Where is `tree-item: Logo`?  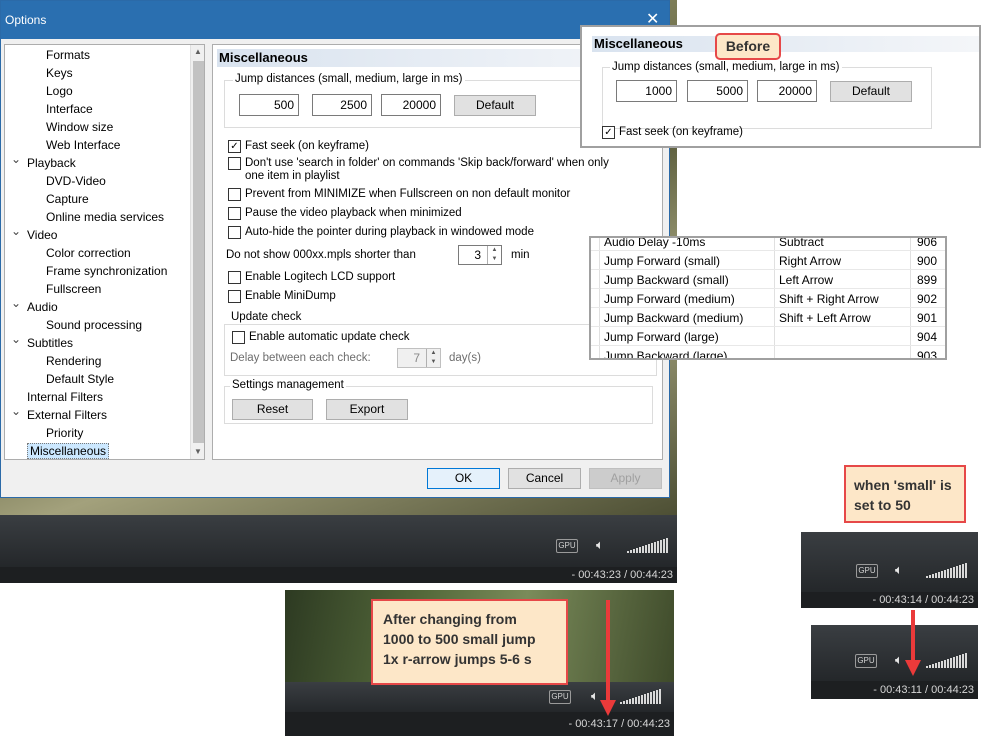 tree-item: Logo is located at coordinates (59, 91).